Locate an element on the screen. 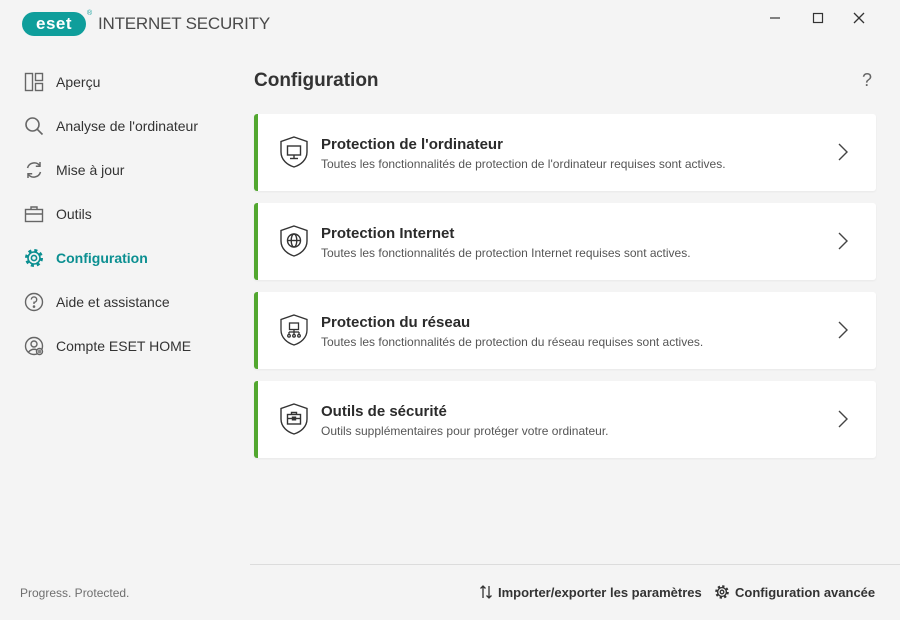  sidebar-item-label: Mise à jour is located at coordinates (90, 170).